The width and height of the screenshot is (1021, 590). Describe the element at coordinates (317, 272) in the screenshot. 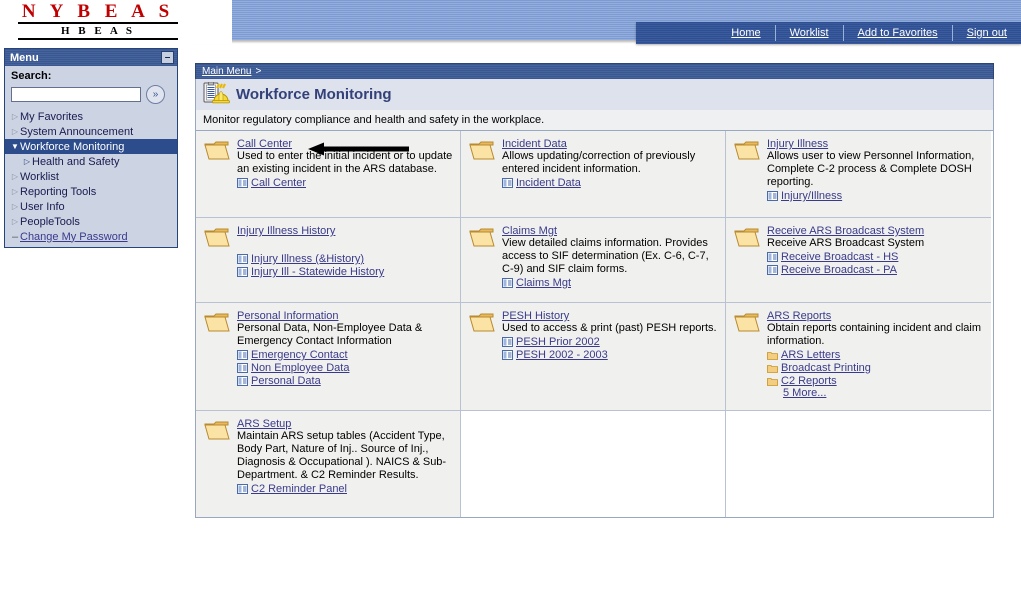

I see `tile-link: Injury Ill - Statewide History` at that location.